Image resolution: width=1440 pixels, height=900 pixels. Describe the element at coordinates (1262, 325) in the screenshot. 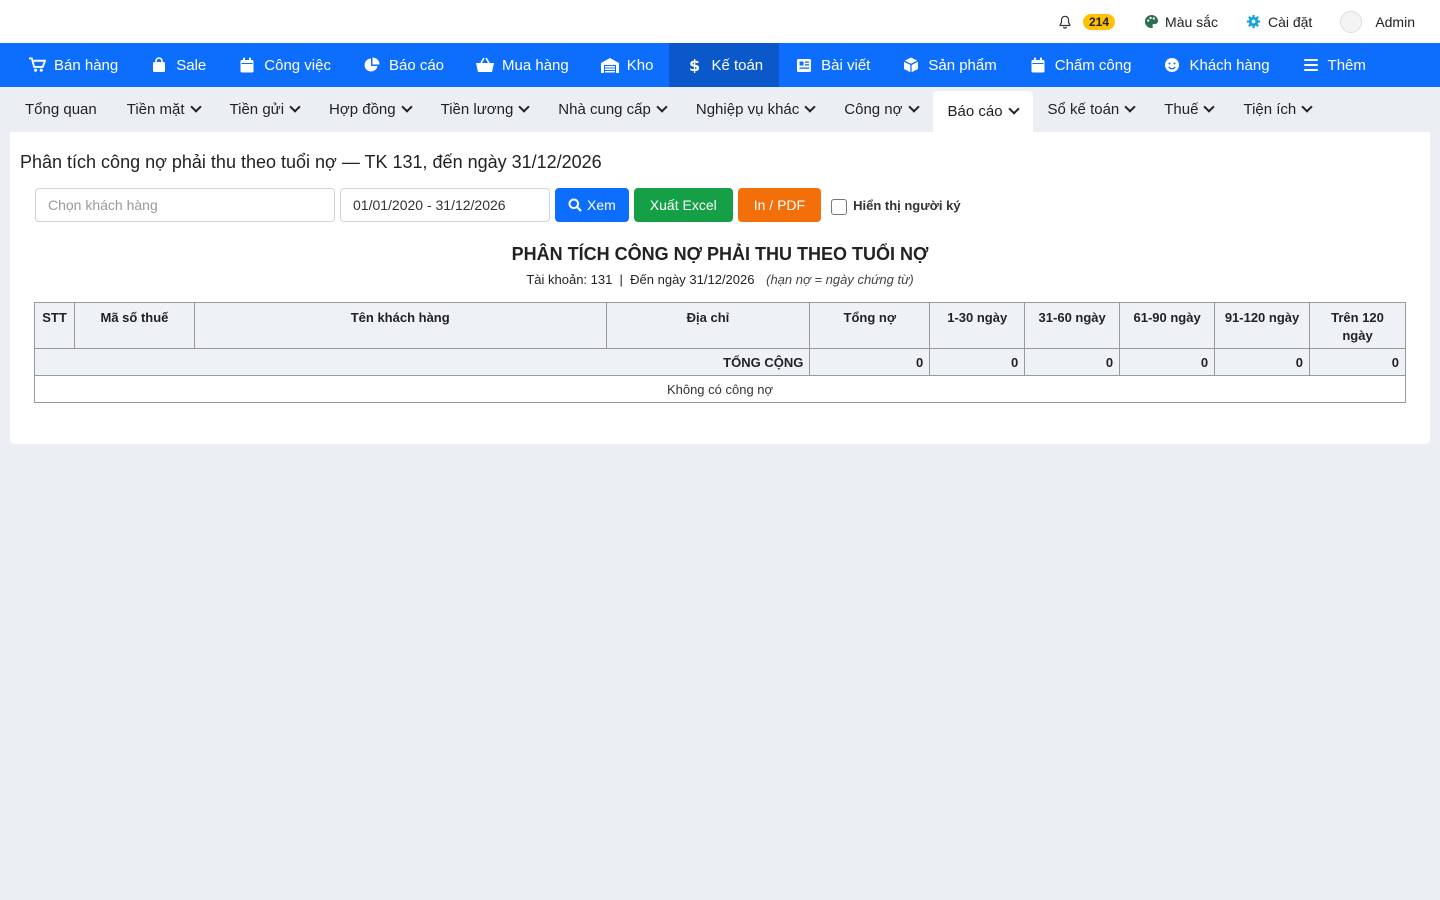

I see `column-header: 91-120 ngày` at that location.